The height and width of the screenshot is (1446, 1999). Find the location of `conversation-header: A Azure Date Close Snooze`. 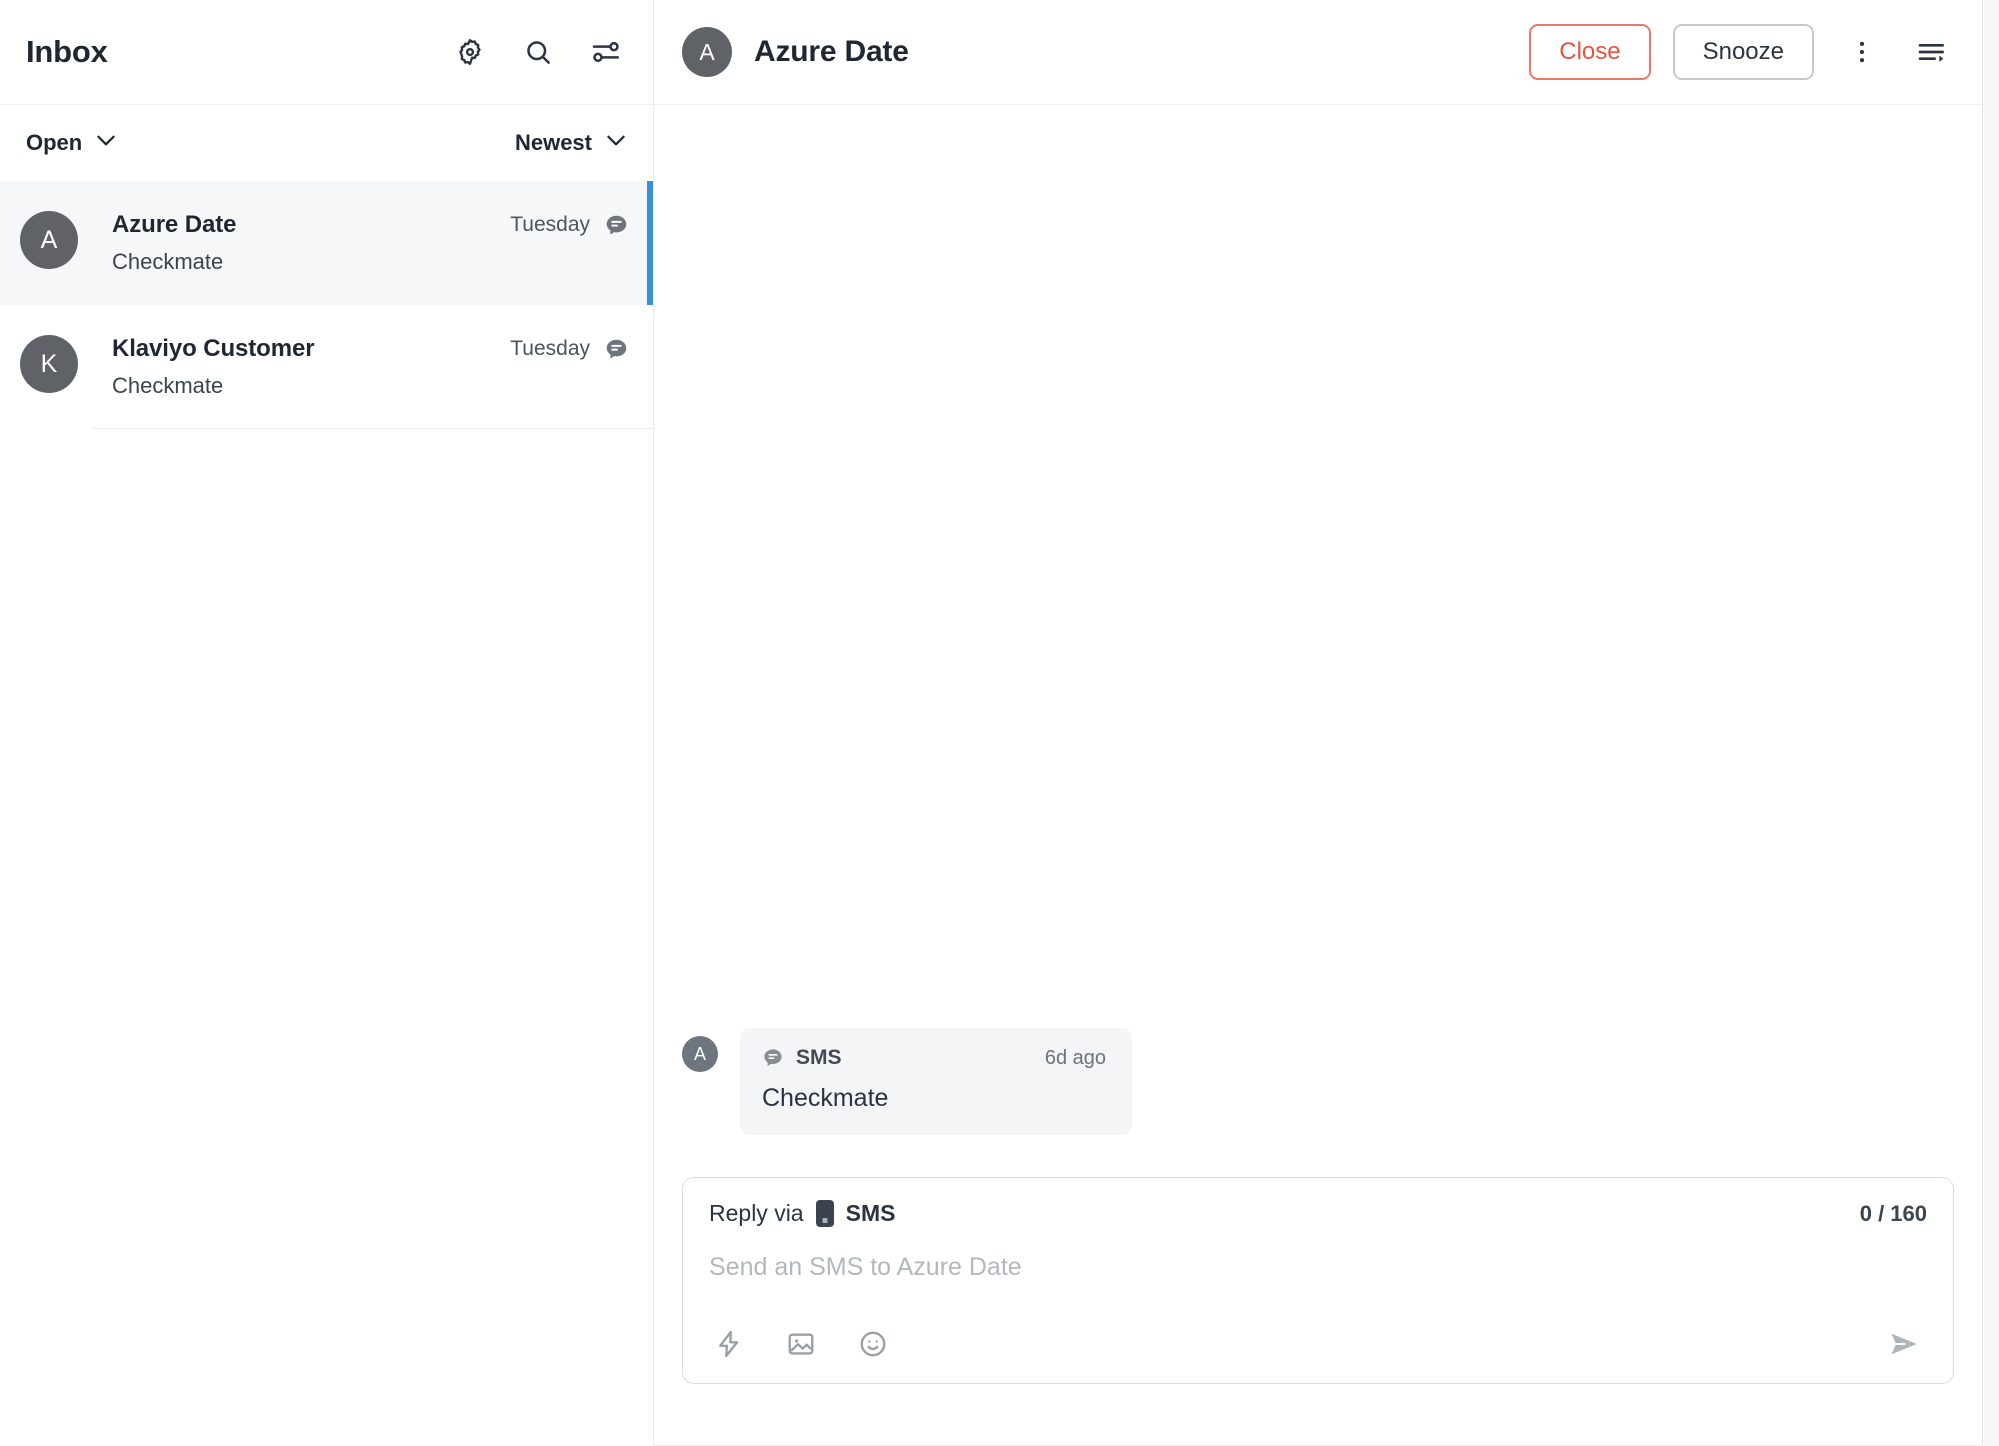

conversation-header: A Azure Date Close Snooze is located at coordinates (1318, 52).